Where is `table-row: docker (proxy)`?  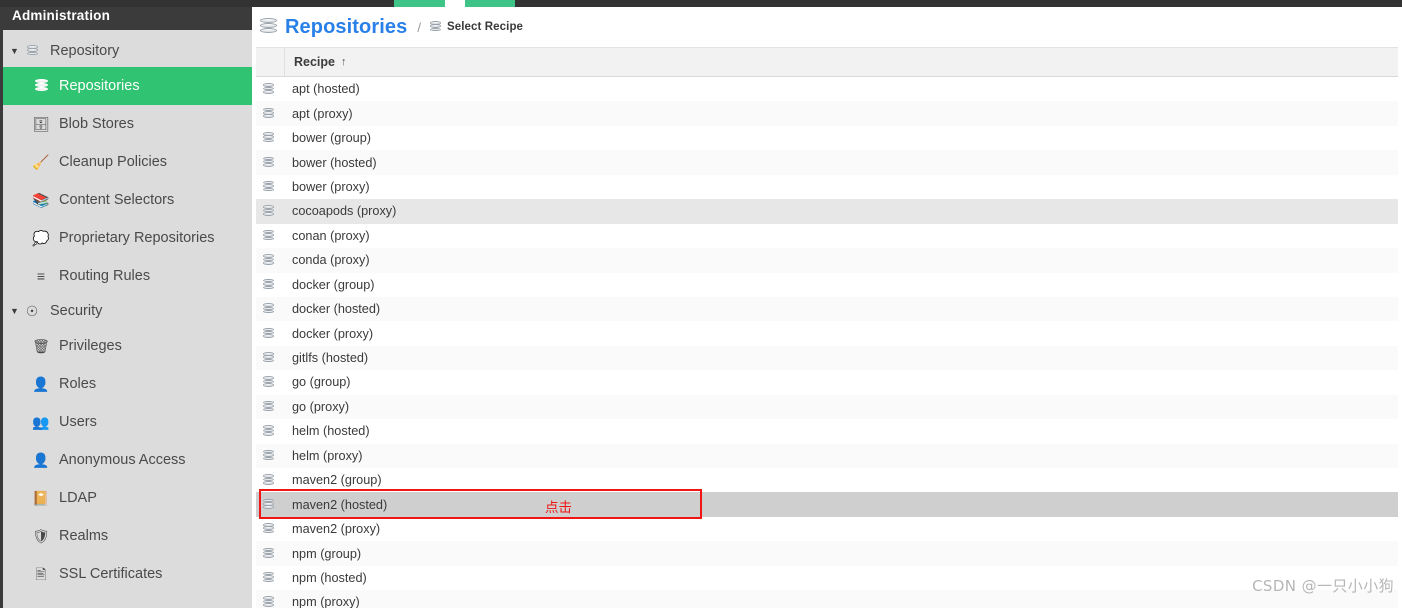
table-row: docker (proxy) is located at coordinates (825, 333).